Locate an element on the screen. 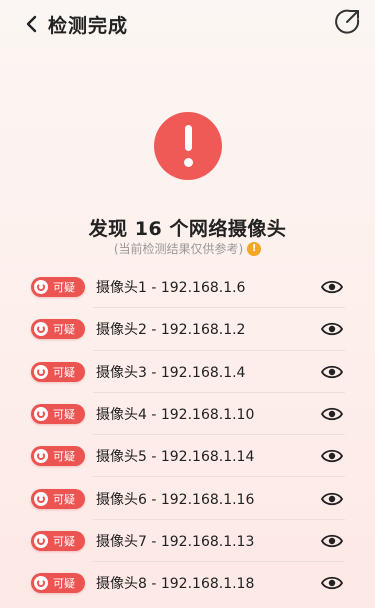 The height and width of the screenshot is (608, 375). page-title: 检测完成 is located at coordinates (88, 25).